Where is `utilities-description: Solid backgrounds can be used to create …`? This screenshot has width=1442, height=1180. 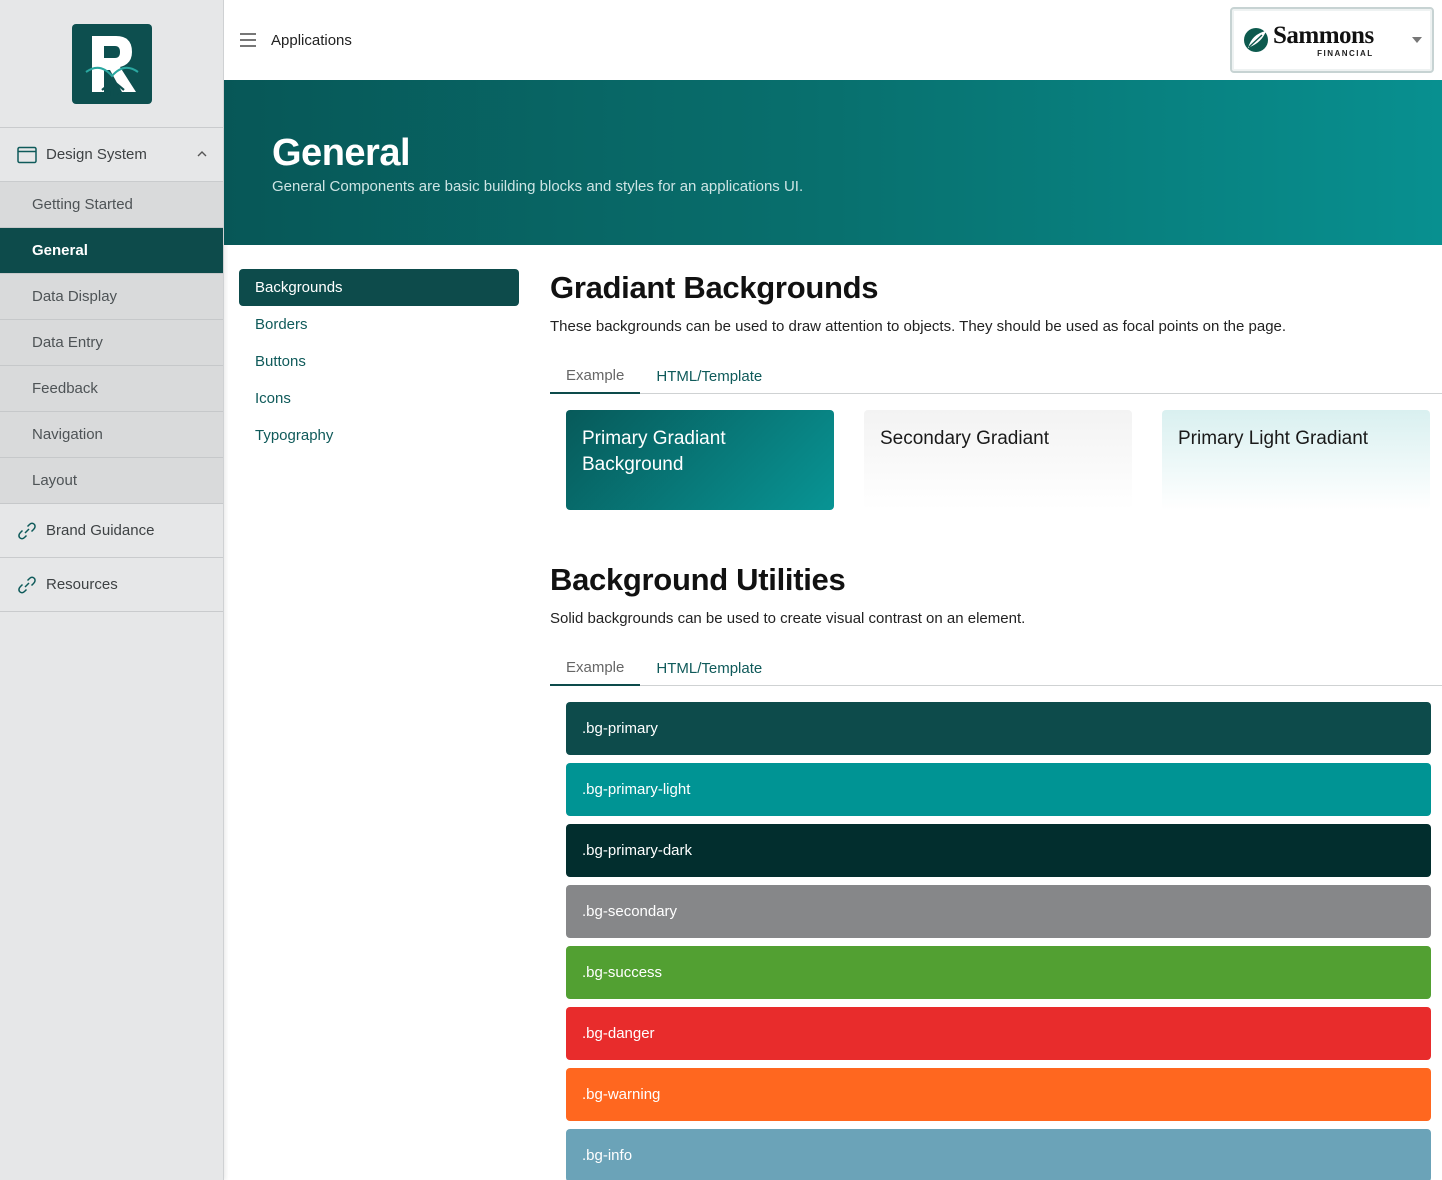
utilities-description: Solid backgrounds can be used to create … is located at coordinates (788, 618).